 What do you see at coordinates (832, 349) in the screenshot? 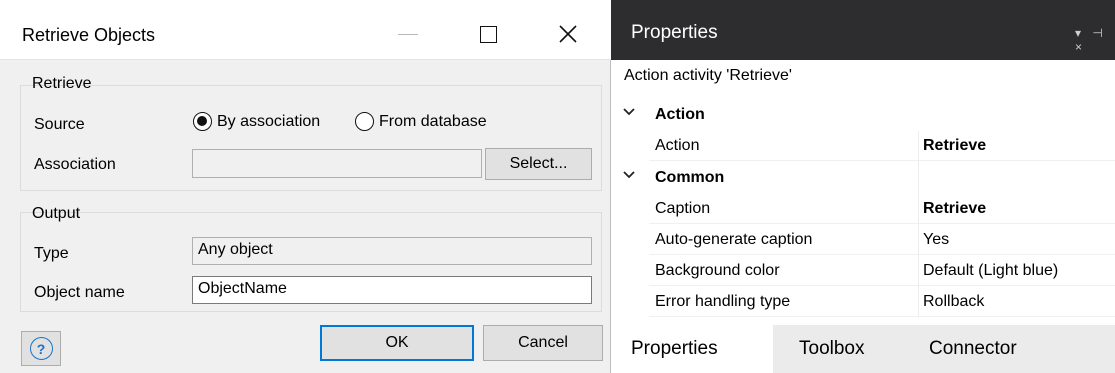
I see `tab-toolbox: Toolbox` at bounding box center [832, 349].